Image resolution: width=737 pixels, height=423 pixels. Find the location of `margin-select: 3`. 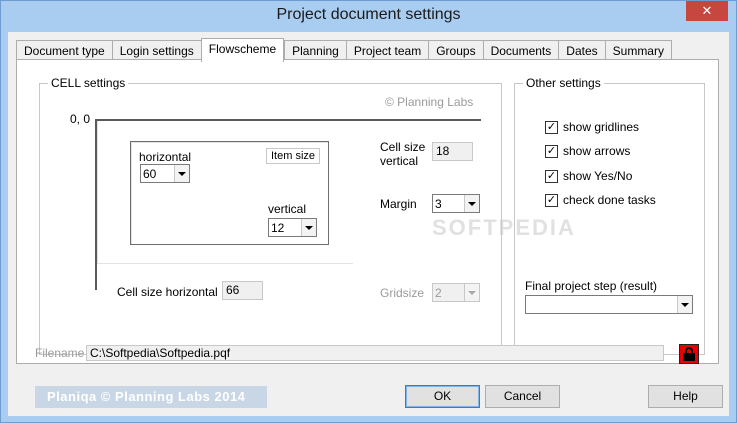

margin-select: 3 is located at coordinates (456, 203).